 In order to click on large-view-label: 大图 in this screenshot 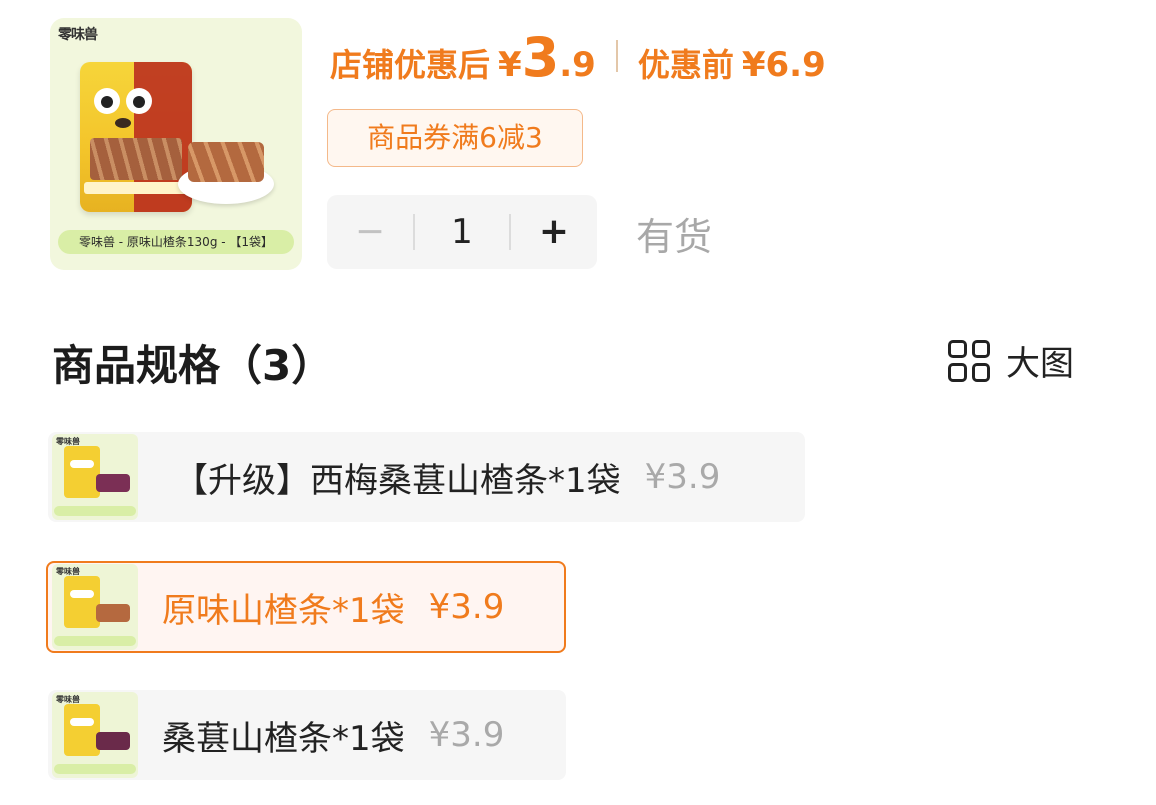, I will do `click(1040, 364)`.